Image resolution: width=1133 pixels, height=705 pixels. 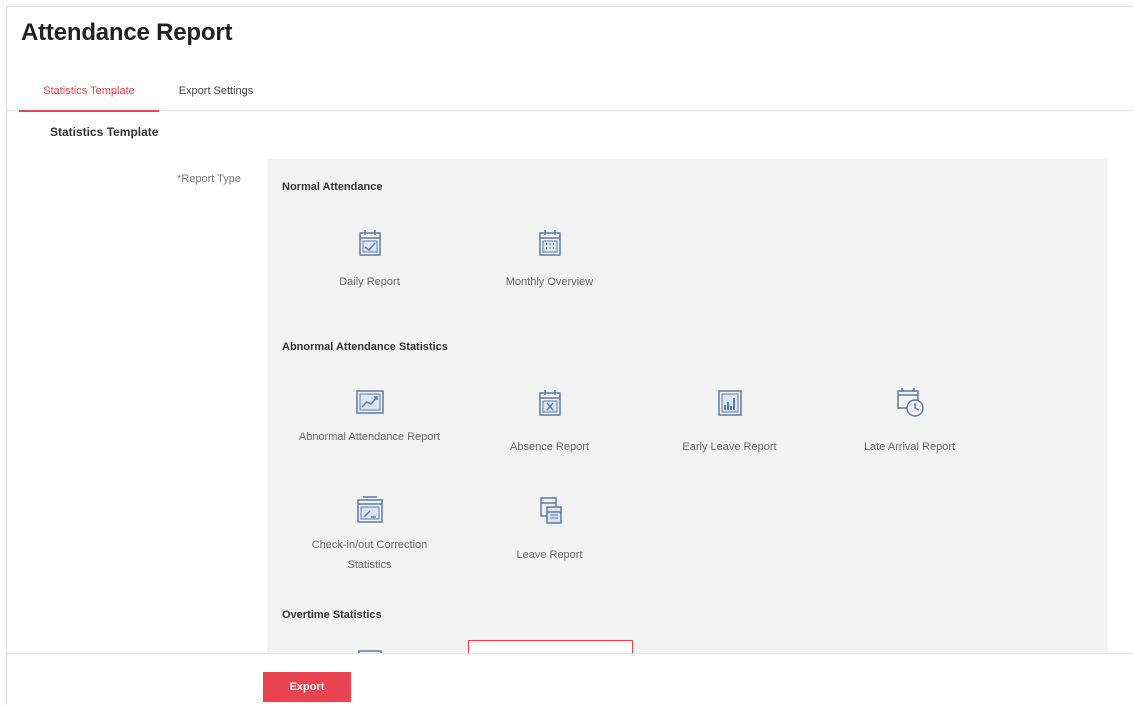 What do you see at coordinates (549, 555) in the screenshot?
I see `card-label: Leave Report` at bounding box center [549, 555].